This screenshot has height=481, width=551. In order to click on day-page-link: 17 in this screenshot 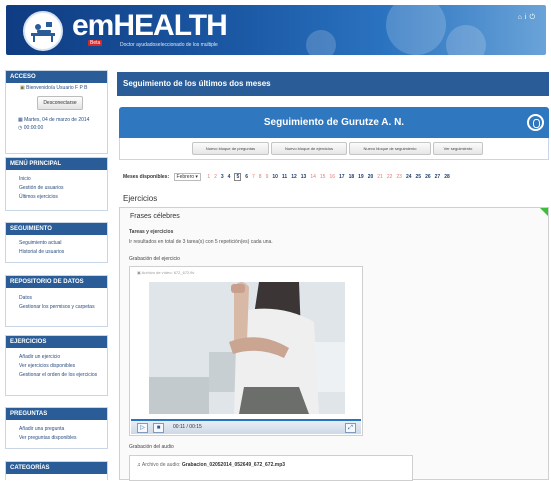, I will do `click(342, 177)`.